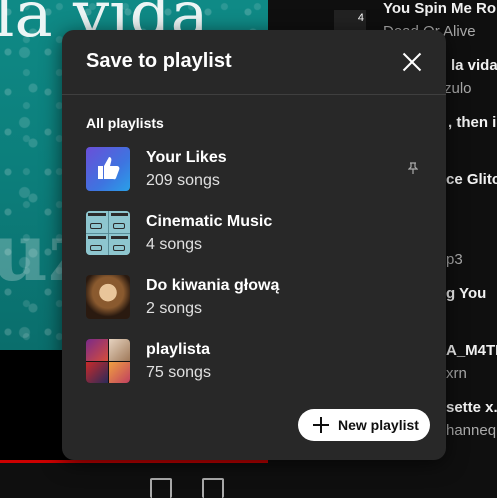 This screenshot has height=498, width=497. What do you see at coordinates (458, 88) in the screenshot?
I see `up-next-artist: zulo` at bounding box center [458, 88].